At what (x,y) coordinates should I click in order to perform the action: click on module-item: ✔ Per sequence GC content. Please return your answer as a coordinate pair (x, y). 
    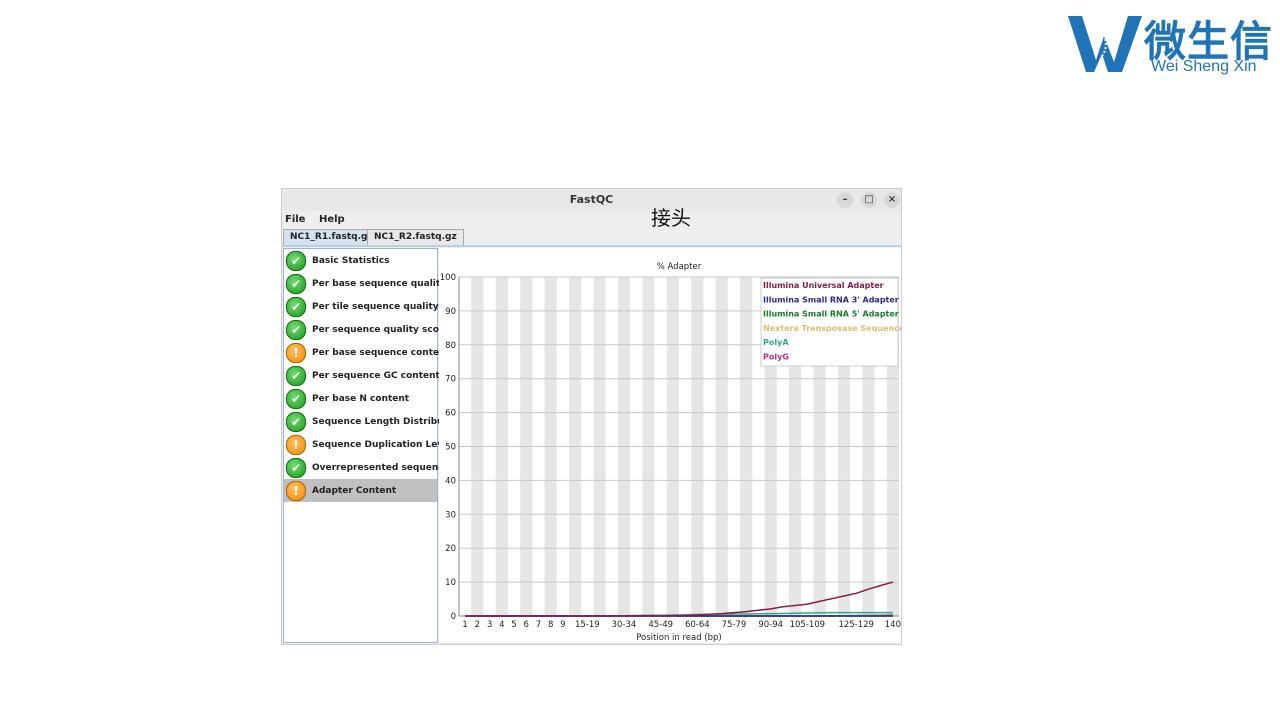
    Looking at the image, I should click on (362, 375).